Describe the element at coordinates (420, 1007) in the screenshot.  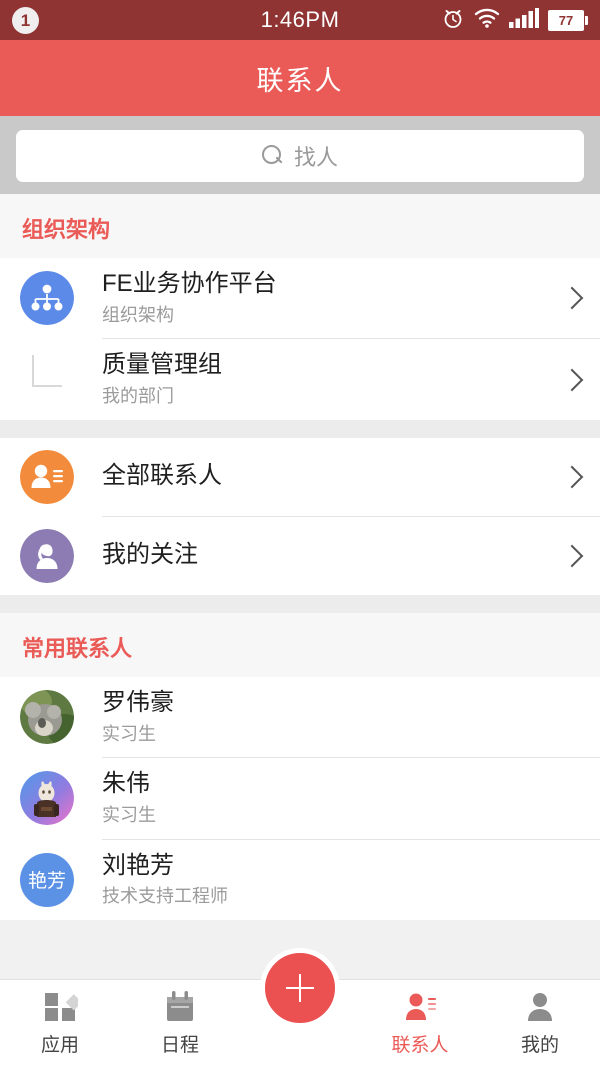
I see `contacts-icon` at that location.